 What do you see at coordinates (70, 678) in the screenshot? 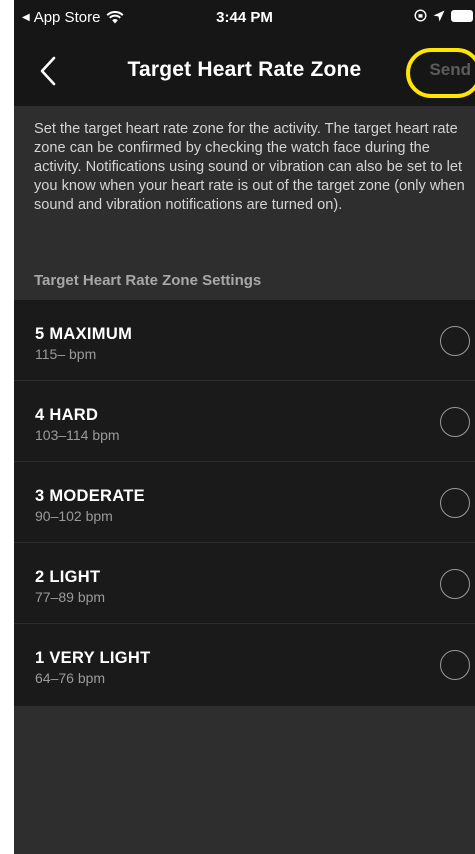
I see `zone-range: 64–76 bpm` at bounding box center [70, 678].